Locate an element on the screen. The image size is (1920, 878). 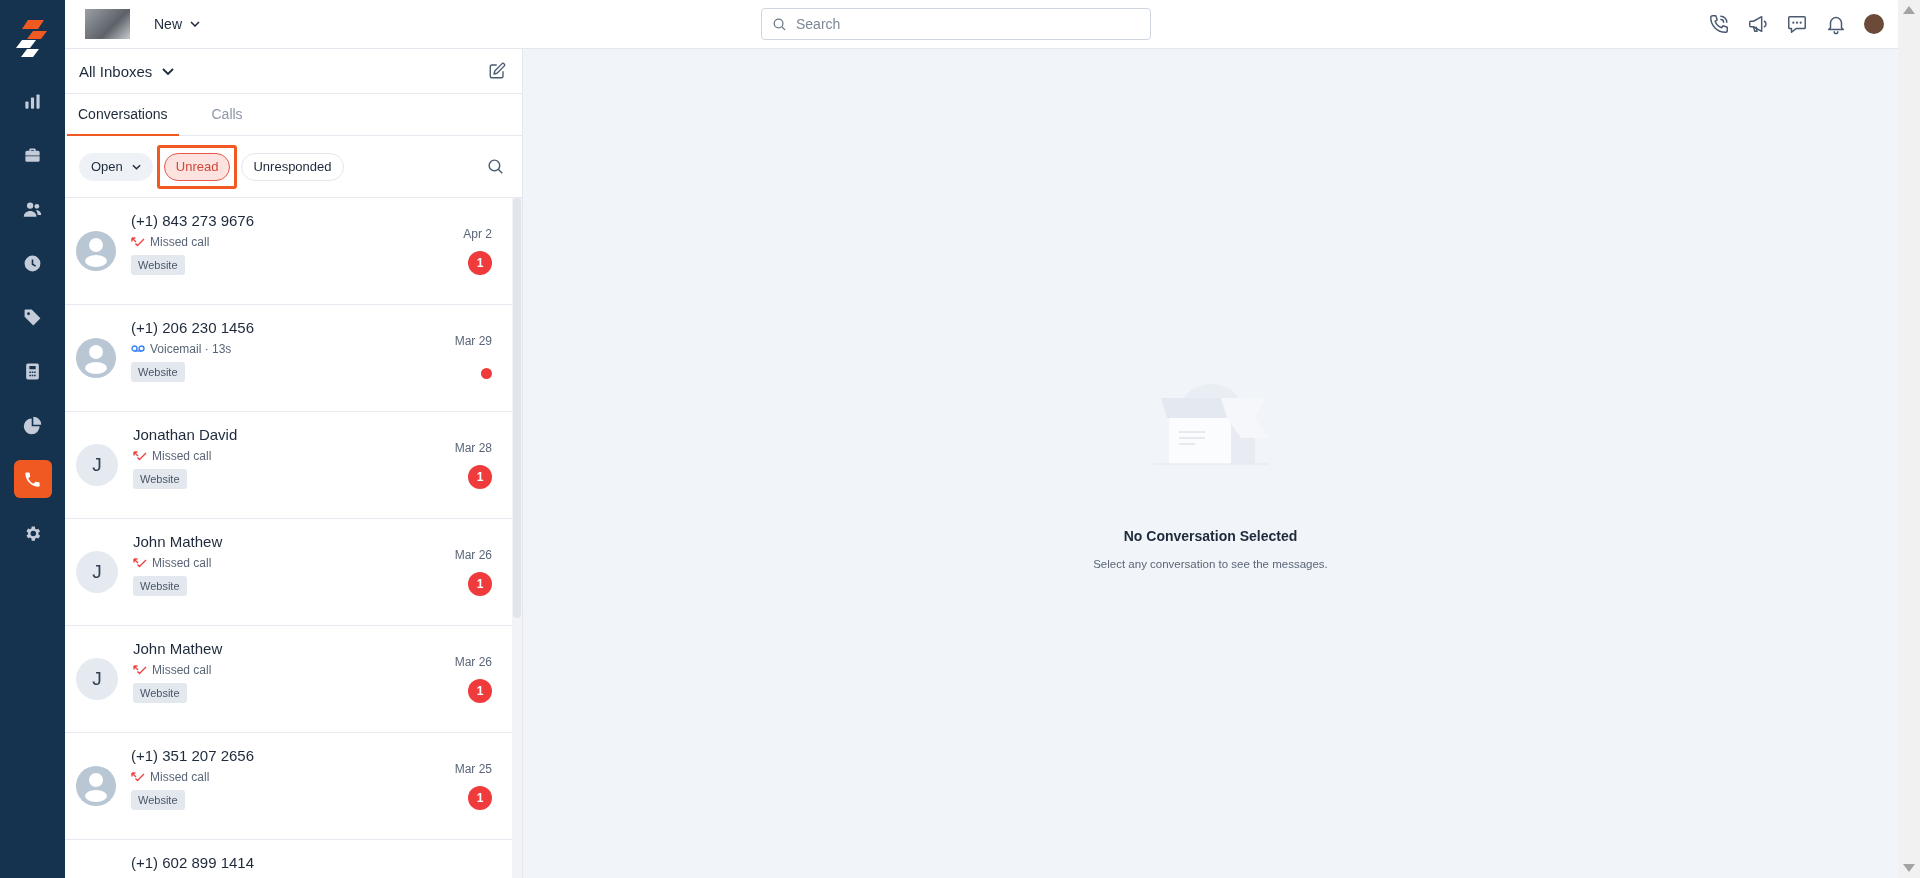
logo-icon is located at coordinates (32, 38).